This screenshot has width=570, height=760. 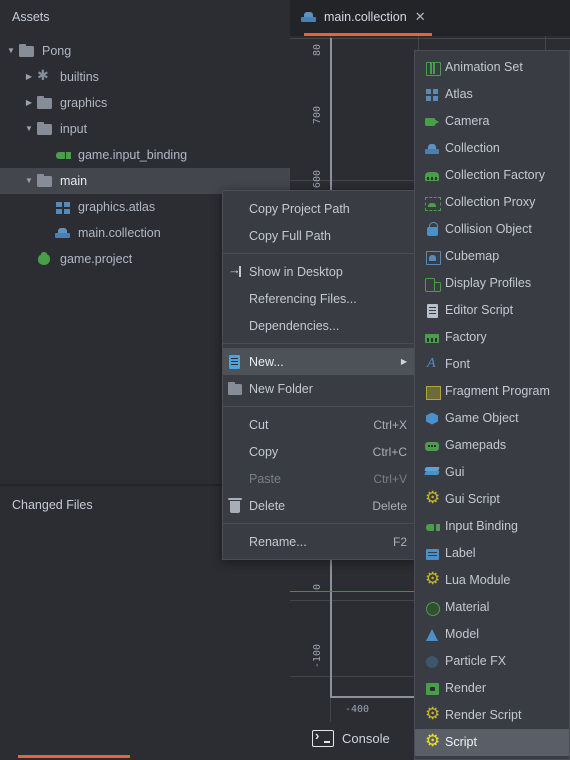 What do you see at coordinates (492, 634) in the screenshot?
I see `submenu-item: Model` at bounding box center [492, 634].